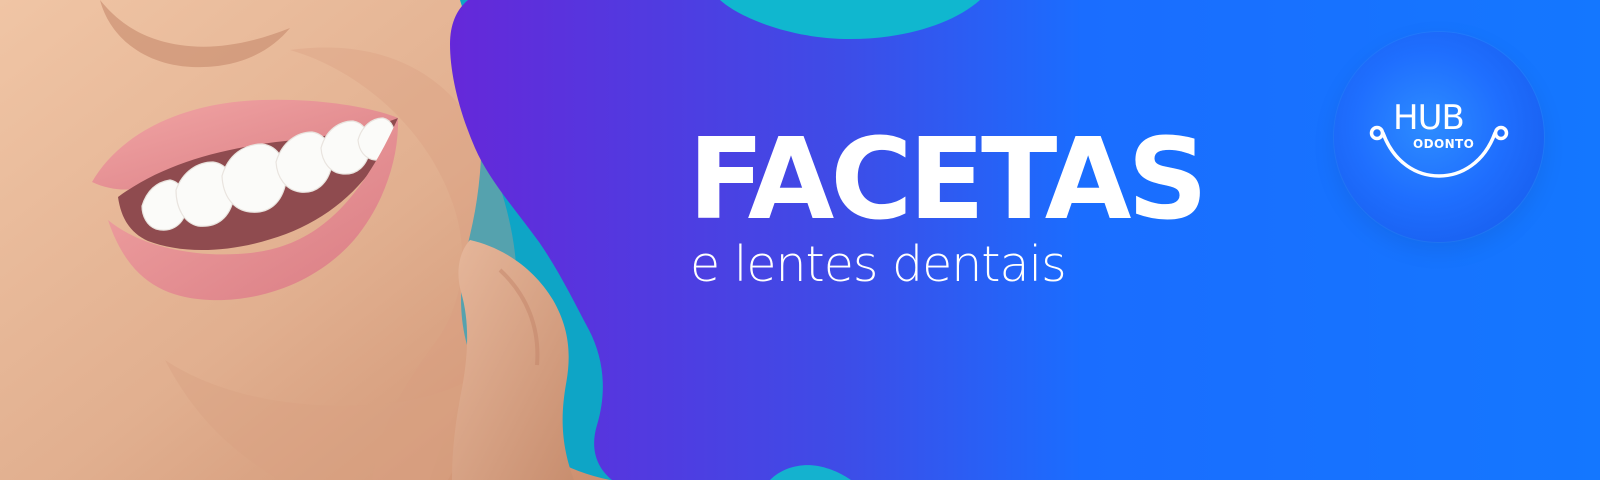  I want to click on headline-title: FACETAS, so click(948, 180).